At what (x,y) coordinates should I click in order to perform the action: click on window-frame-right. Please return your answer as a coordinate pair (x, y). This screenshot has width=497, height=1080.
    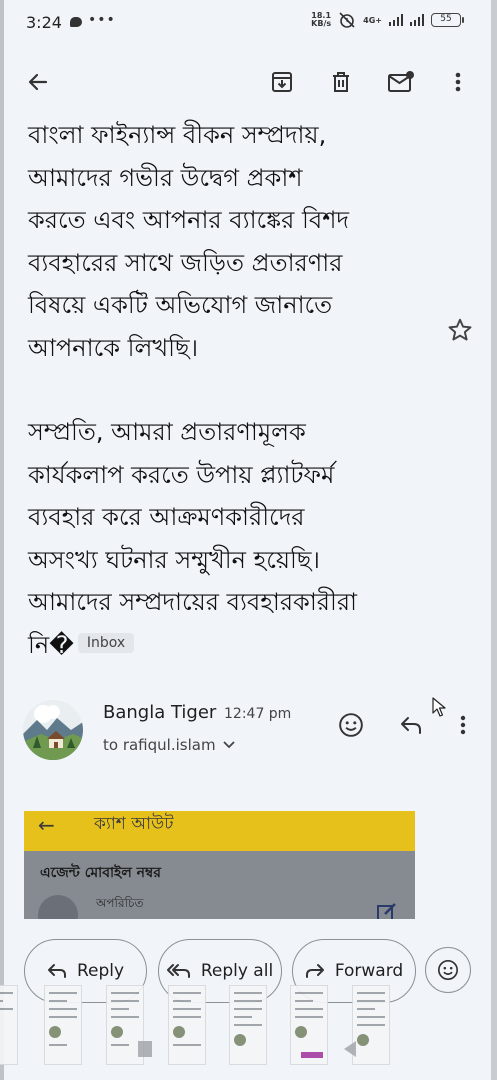
    Looking at the image, I should click on (494, 540).